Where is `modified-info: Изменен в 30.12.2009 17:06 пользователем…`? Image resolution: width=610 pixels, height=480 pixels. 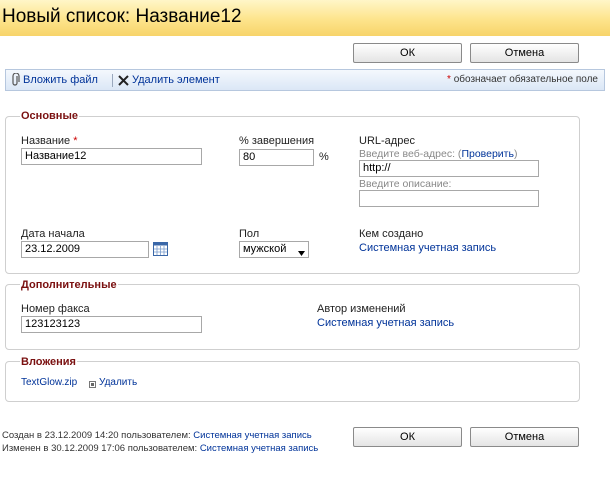
modified-info: Изменен в 30.12.2009 17:06 пользователем… is located at coordinates (160, 448).